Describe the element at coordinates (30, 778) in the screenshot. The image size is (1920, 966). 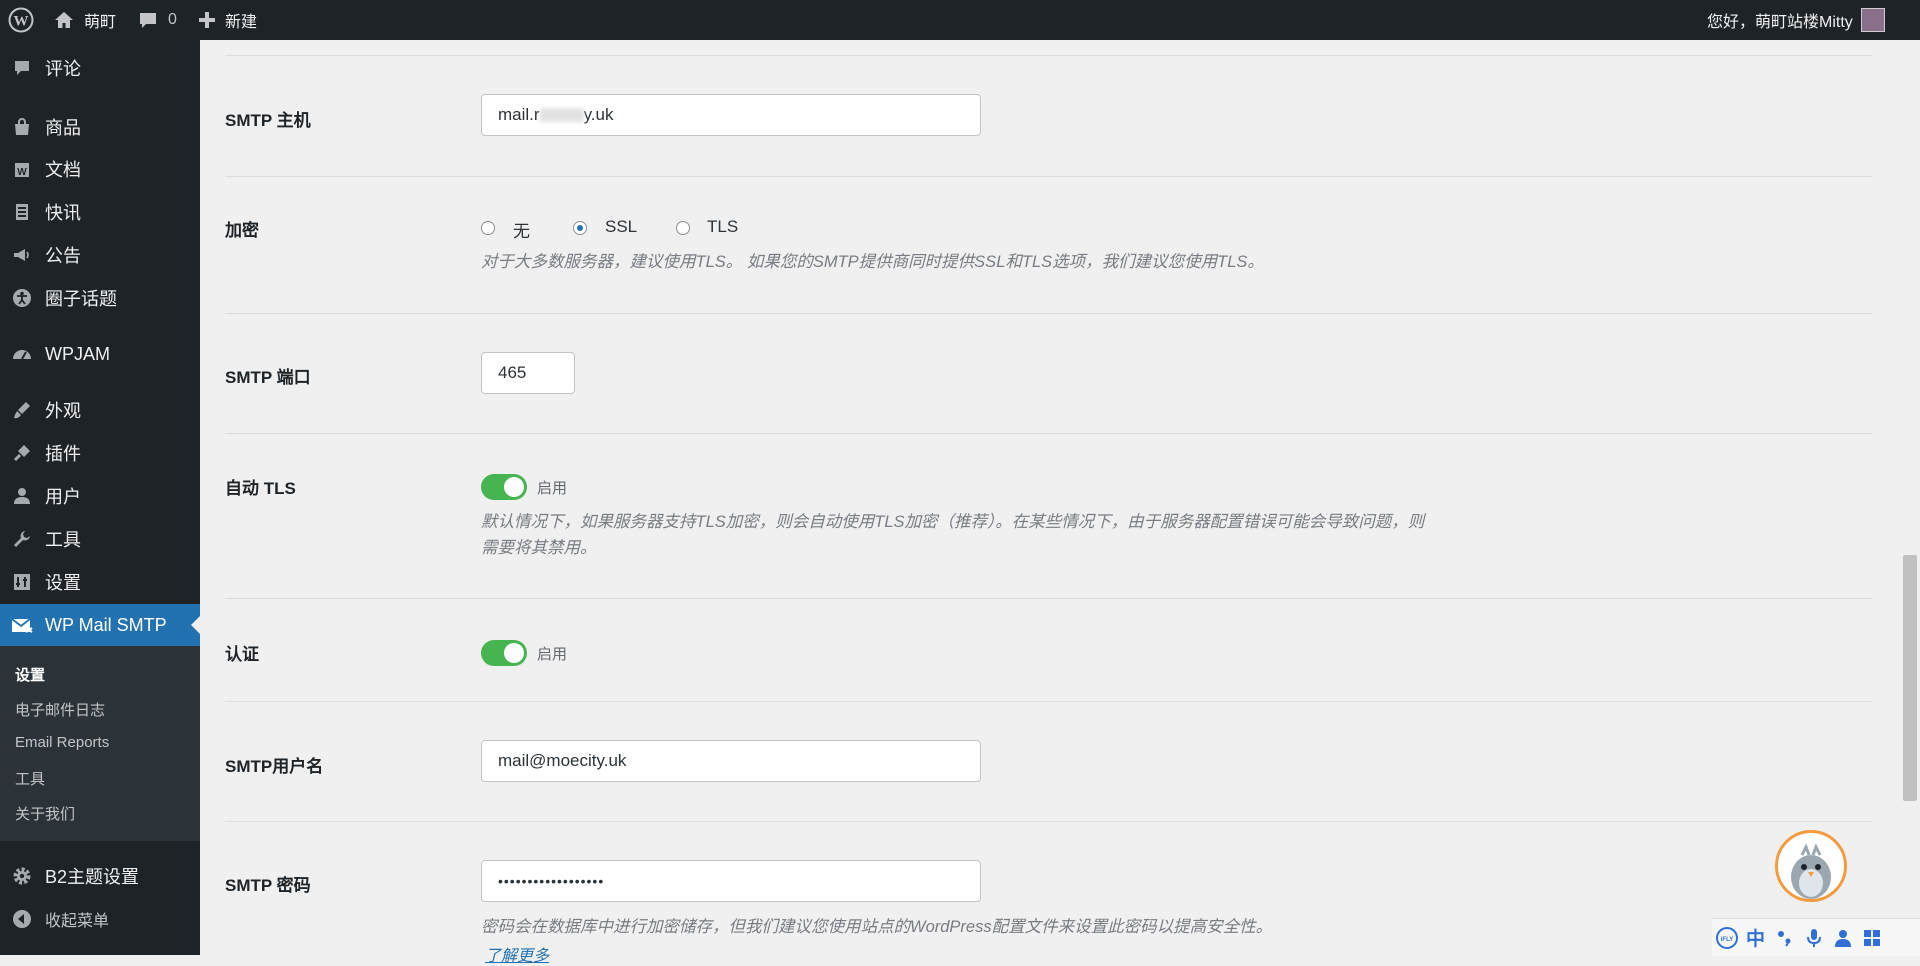
I see `submenu-item-tools: 工具` at that location.